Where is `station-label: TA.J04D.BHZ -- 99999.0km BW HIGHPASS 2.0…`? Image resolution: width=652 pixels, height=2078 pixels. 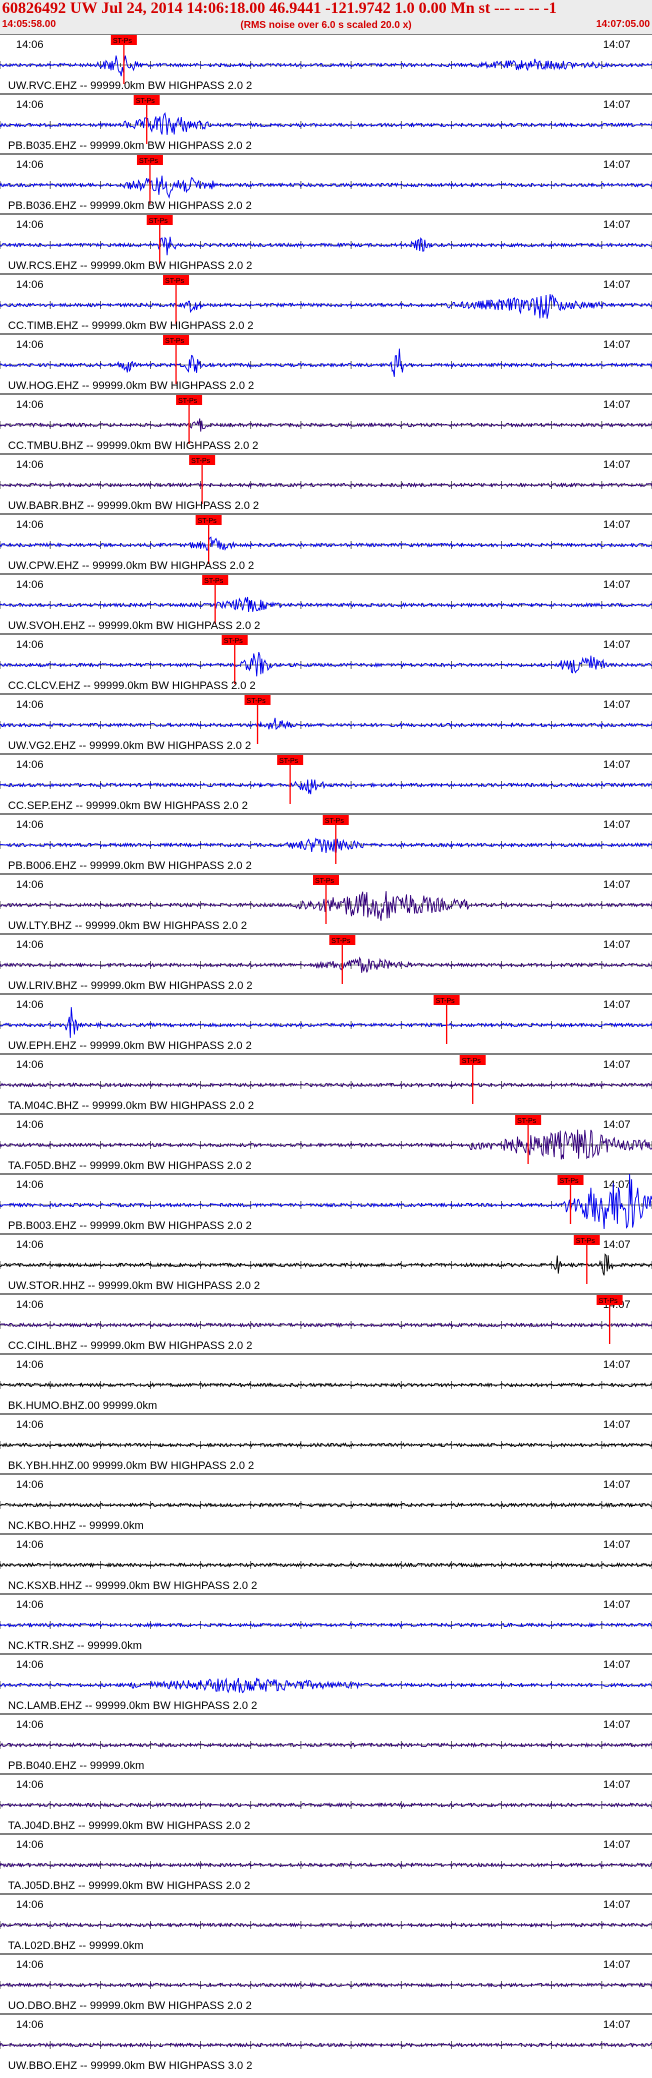
station-label: TA.J04D.BHZ -- 99999.0km BW HIGHPASS 2.0… is located at coordinates (129, 1826).